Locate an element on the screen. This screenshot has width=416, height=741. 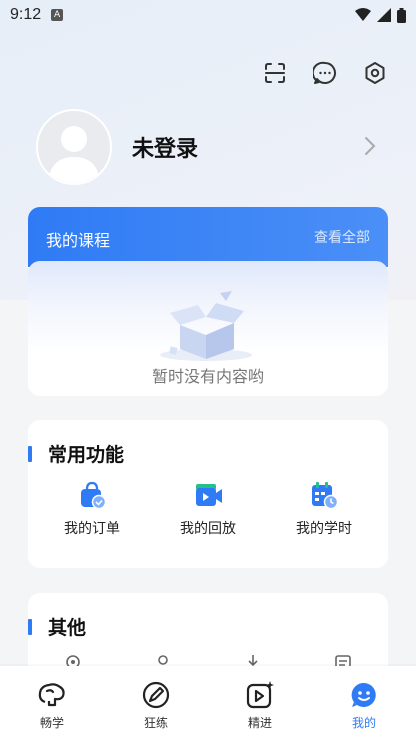
empty-box-illustration is located at coordinates (206, 326).